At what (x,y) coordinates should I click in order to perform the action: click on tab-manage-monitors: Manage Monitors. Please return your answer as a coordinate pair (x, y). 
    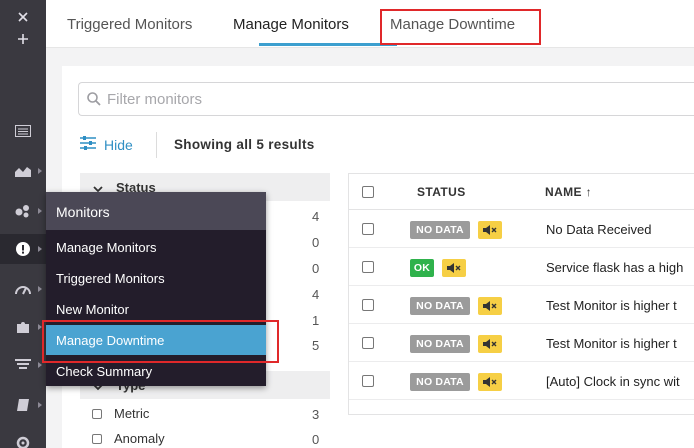
    Looking at the image, I should click on (291, 24).